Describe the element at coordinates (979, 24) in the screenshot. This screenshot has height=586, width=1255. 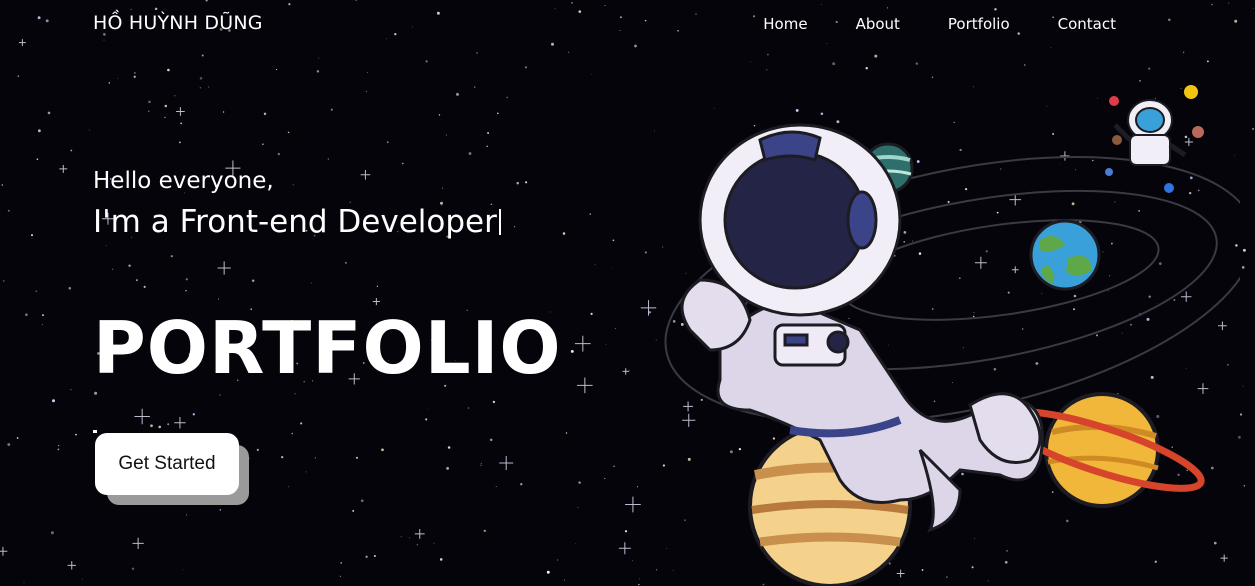
I see `nav-portfolio-link: Portfolio` at that location.